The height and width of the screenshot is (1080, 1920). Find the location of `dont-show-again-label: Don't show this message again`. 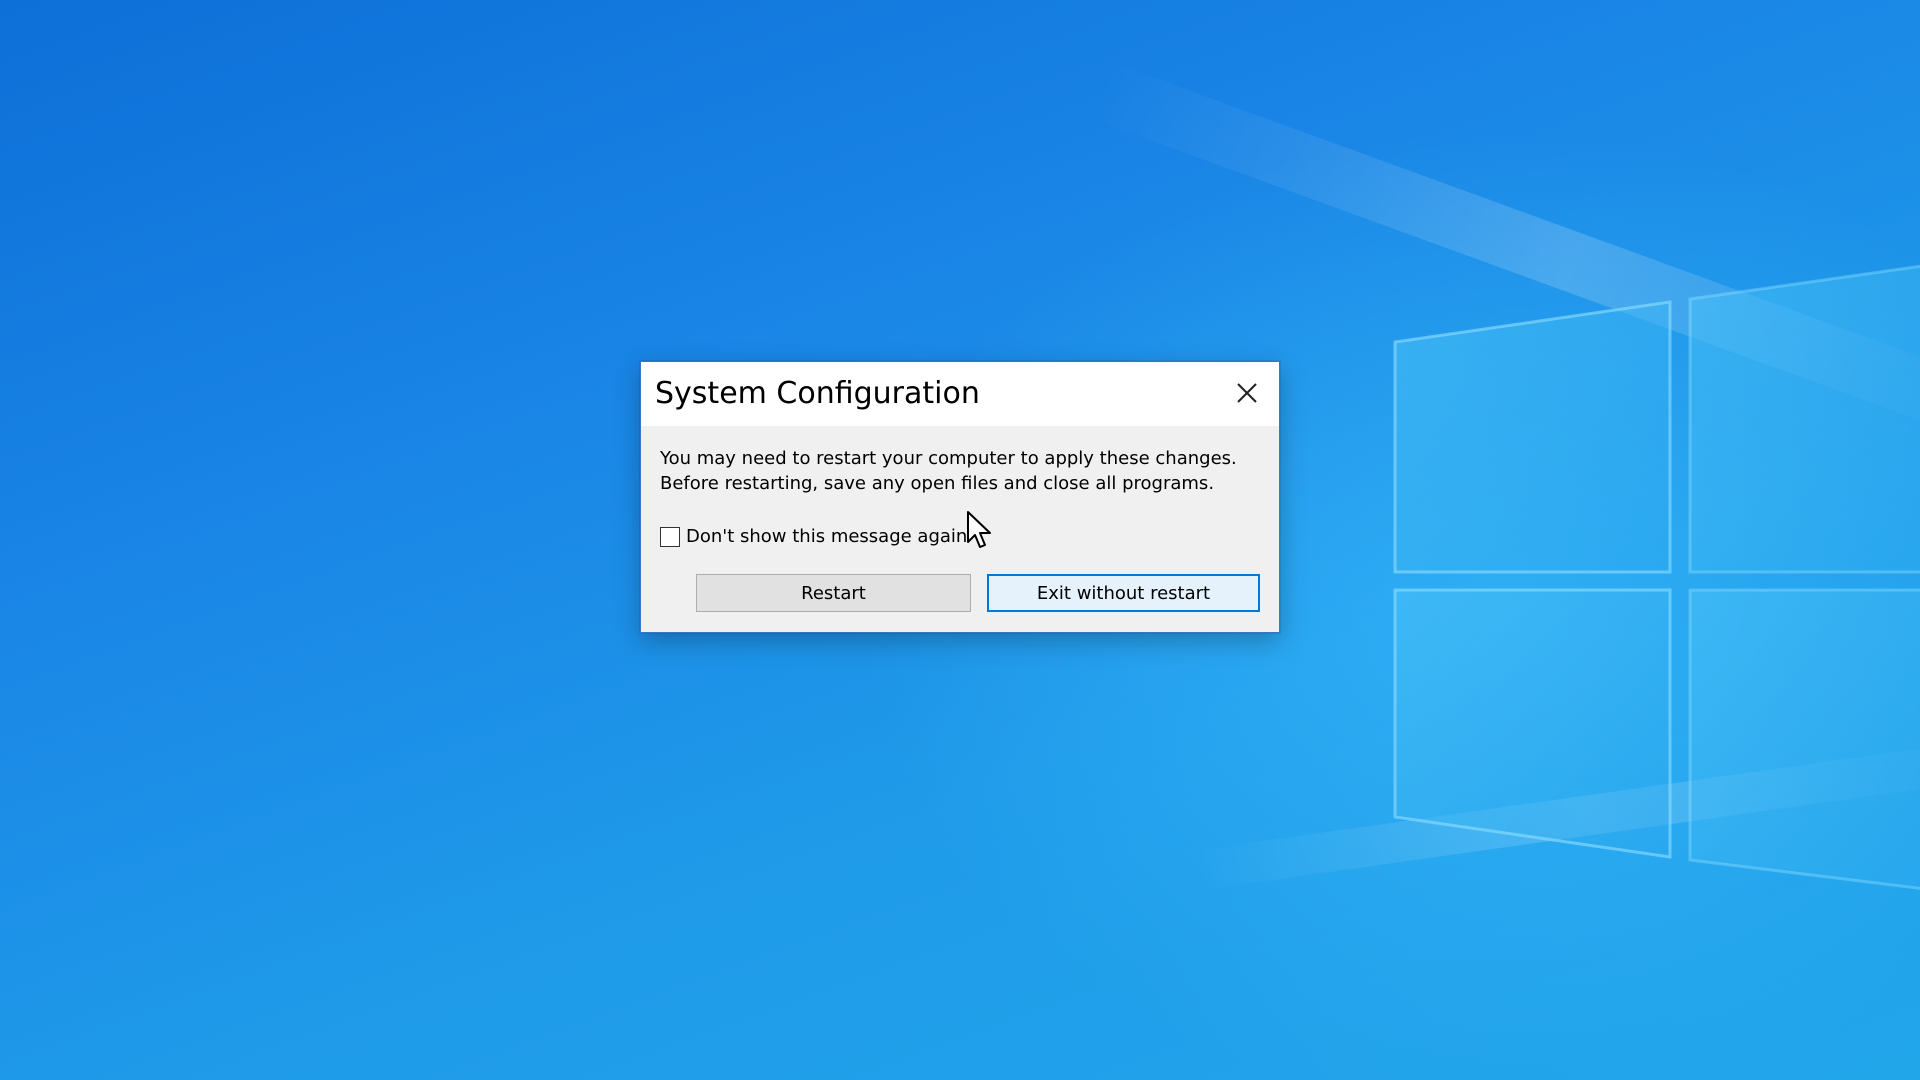

dont-show-again-label: Don't show this message again is located at coordinates (826, 536).